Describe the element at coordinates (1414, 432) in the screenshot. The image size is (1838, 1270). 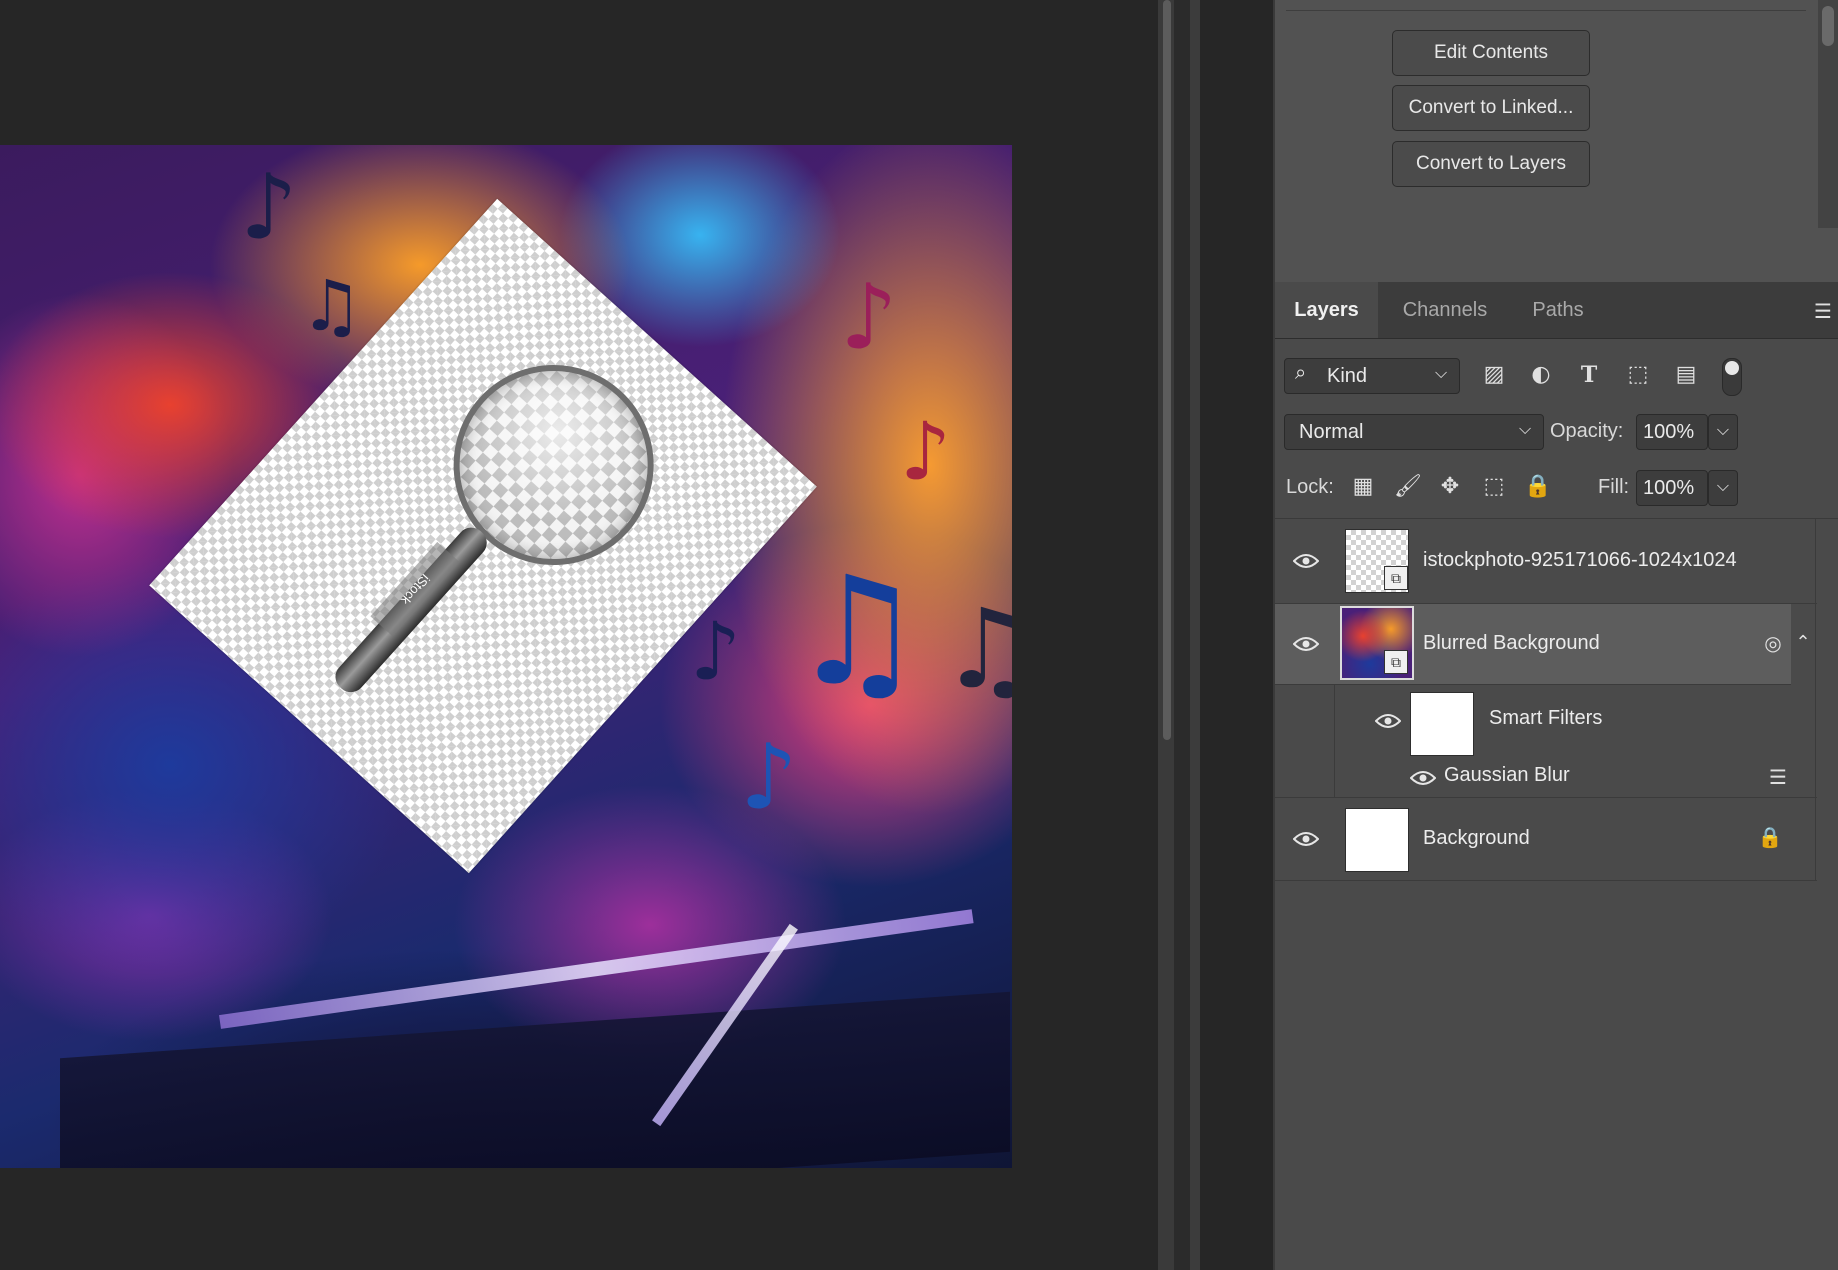
I see `blend-mode-dropdown: Normal ⌵` at that location.